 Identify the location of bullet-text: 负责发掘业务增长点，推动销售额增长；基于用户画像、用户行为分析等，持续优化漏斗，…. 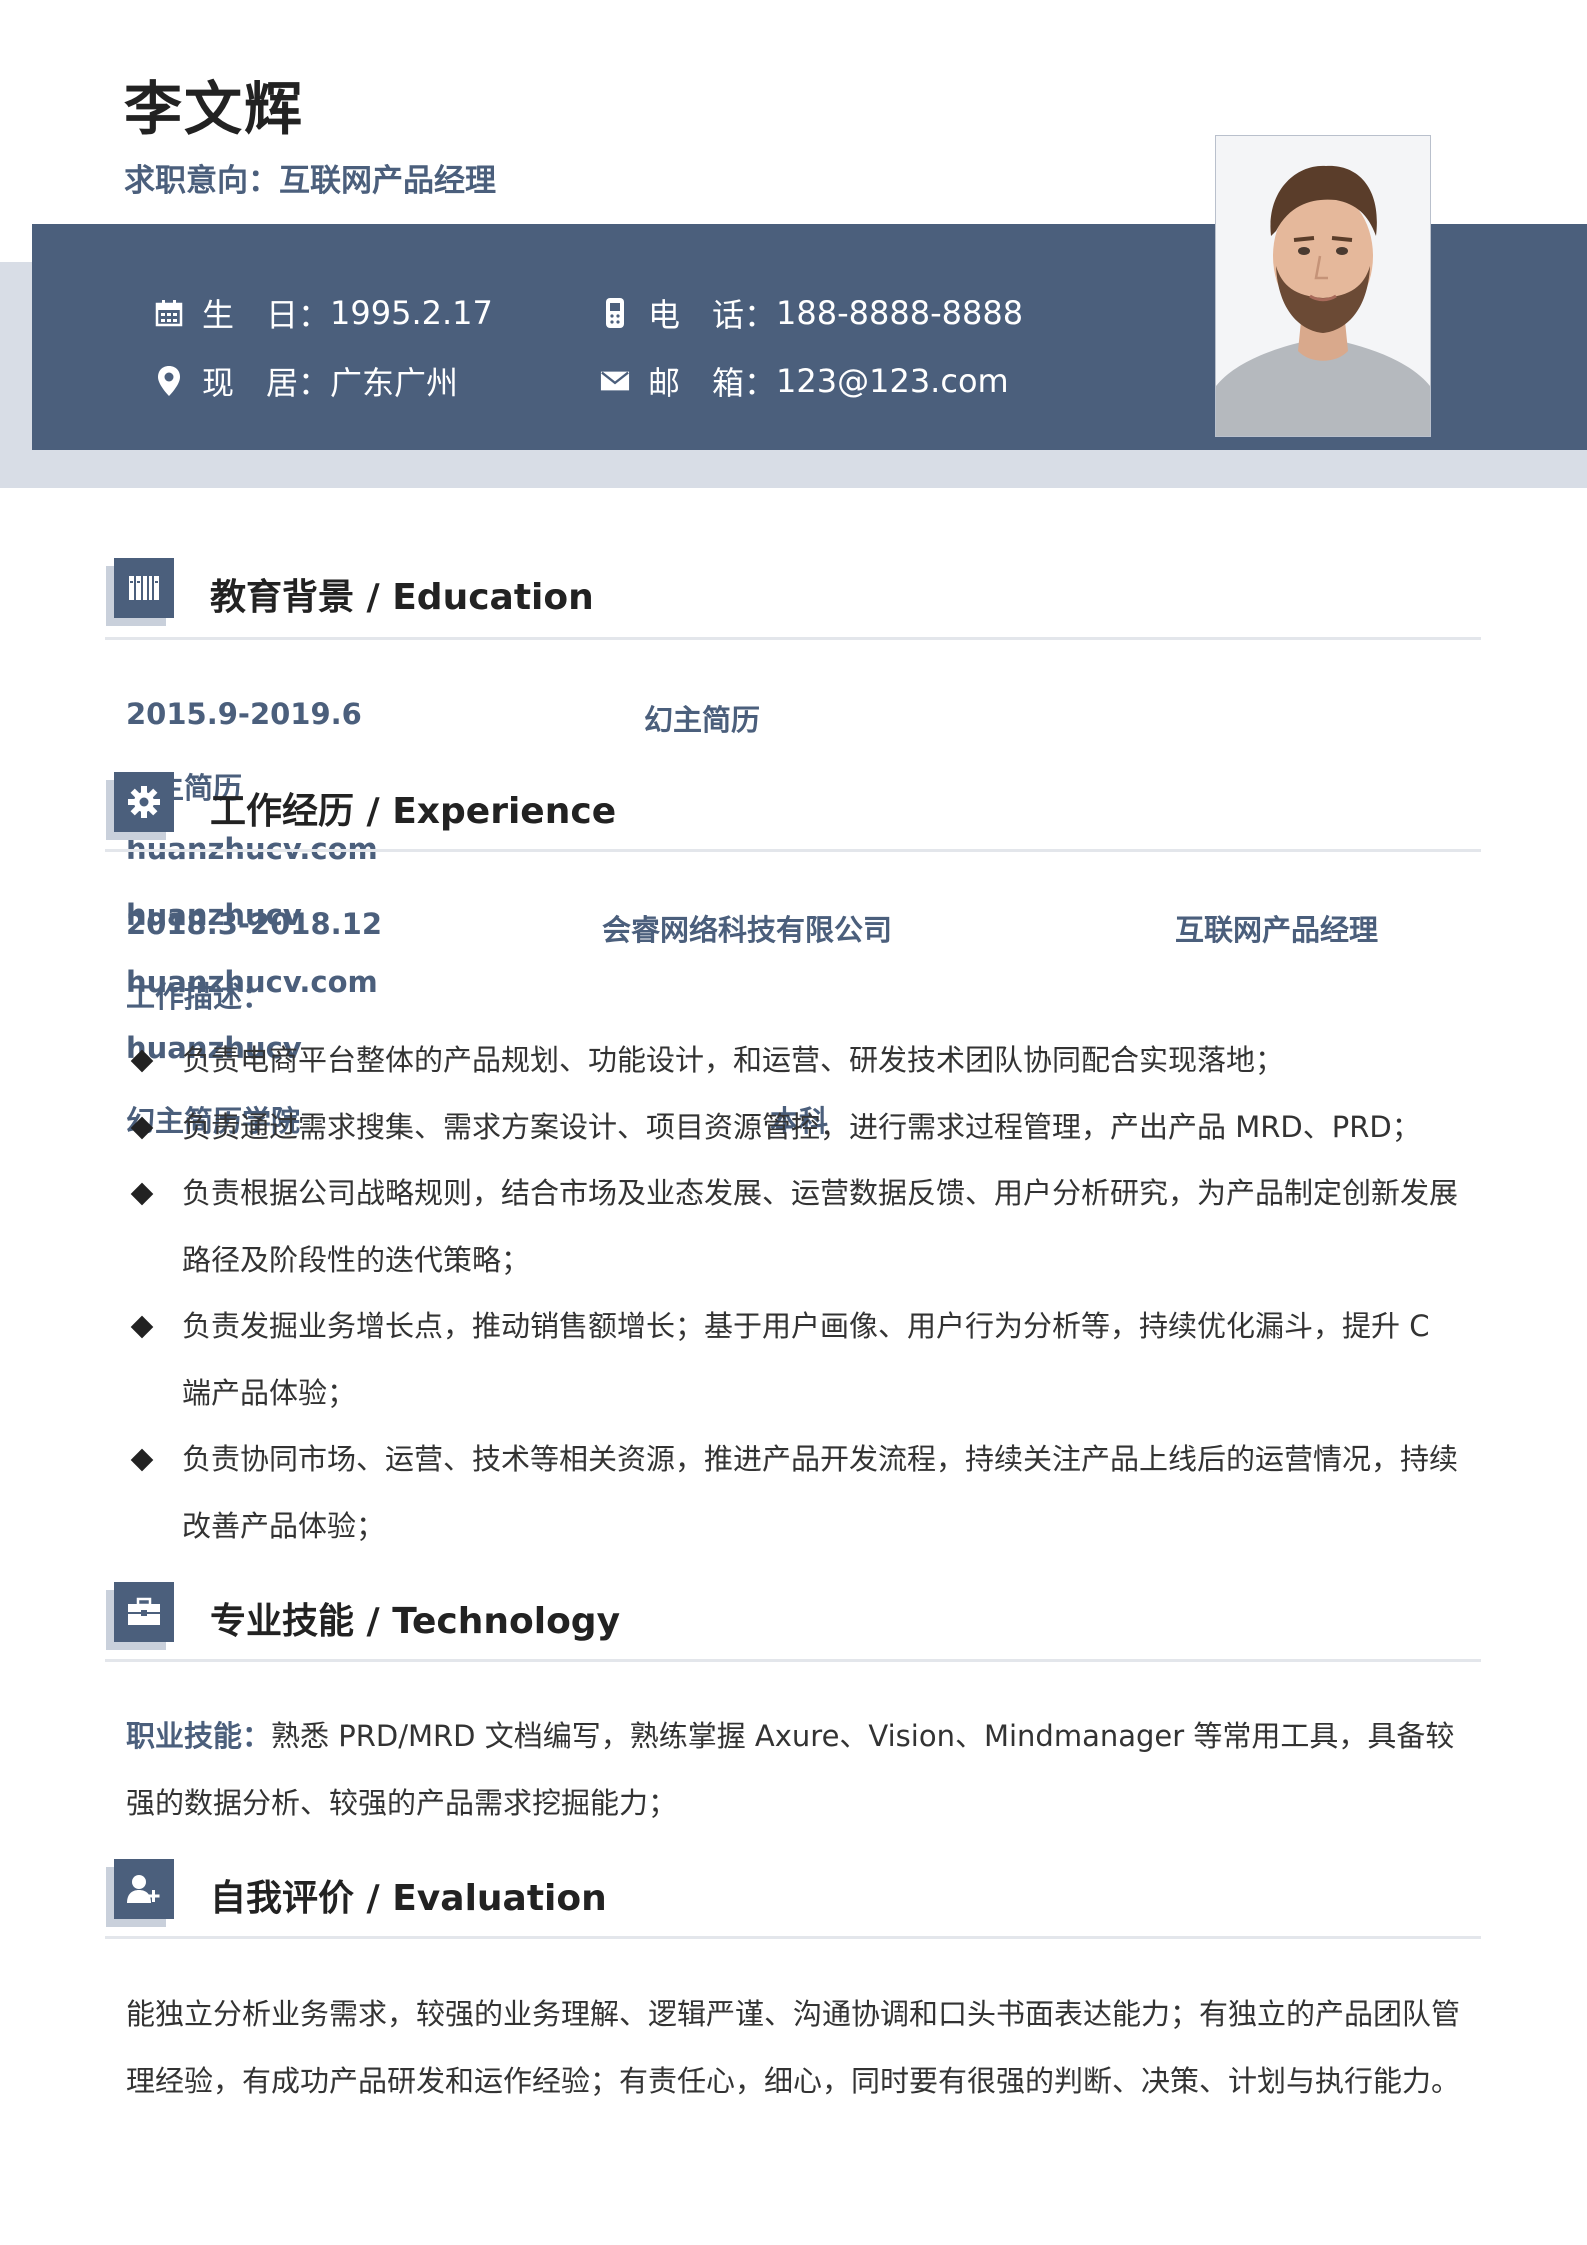
(806, 1359).